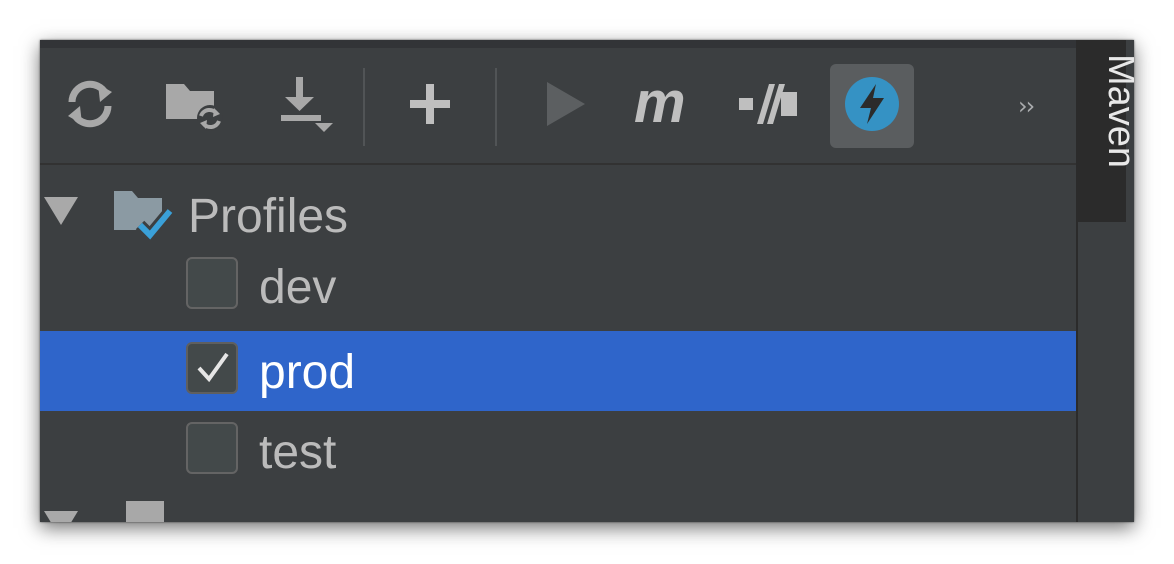  Describe the element at coordinates (212, 448) in the screenshot. I see `profile-checkbox-test` at that location.